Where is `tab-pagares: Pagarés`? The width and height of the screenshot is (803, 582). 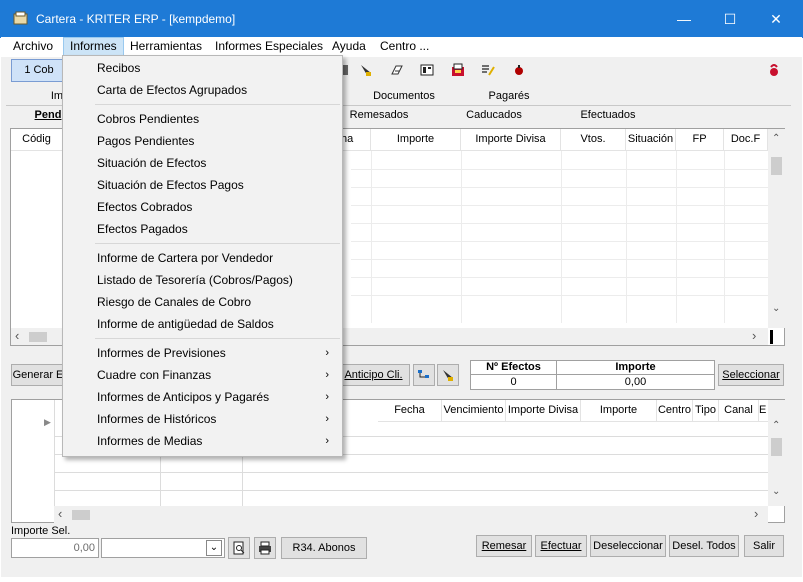 tab-pagares: Pagarés is located at coordinates (509, 96).